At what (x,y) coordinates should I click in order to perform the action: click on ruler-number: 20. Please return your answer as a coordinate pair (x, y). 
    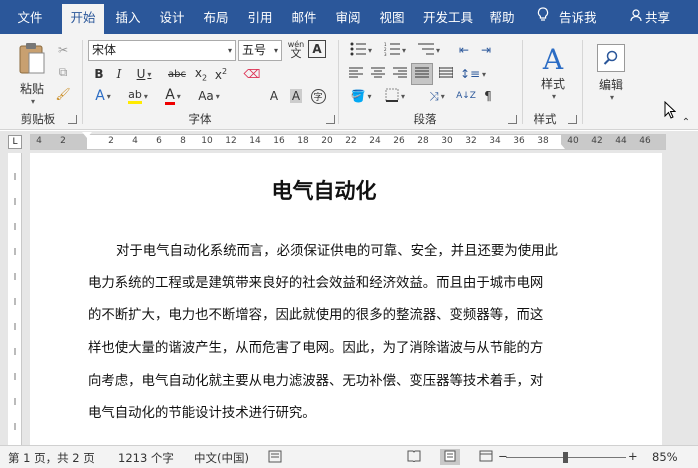
    Looking at the image, I should click on (327, 141).